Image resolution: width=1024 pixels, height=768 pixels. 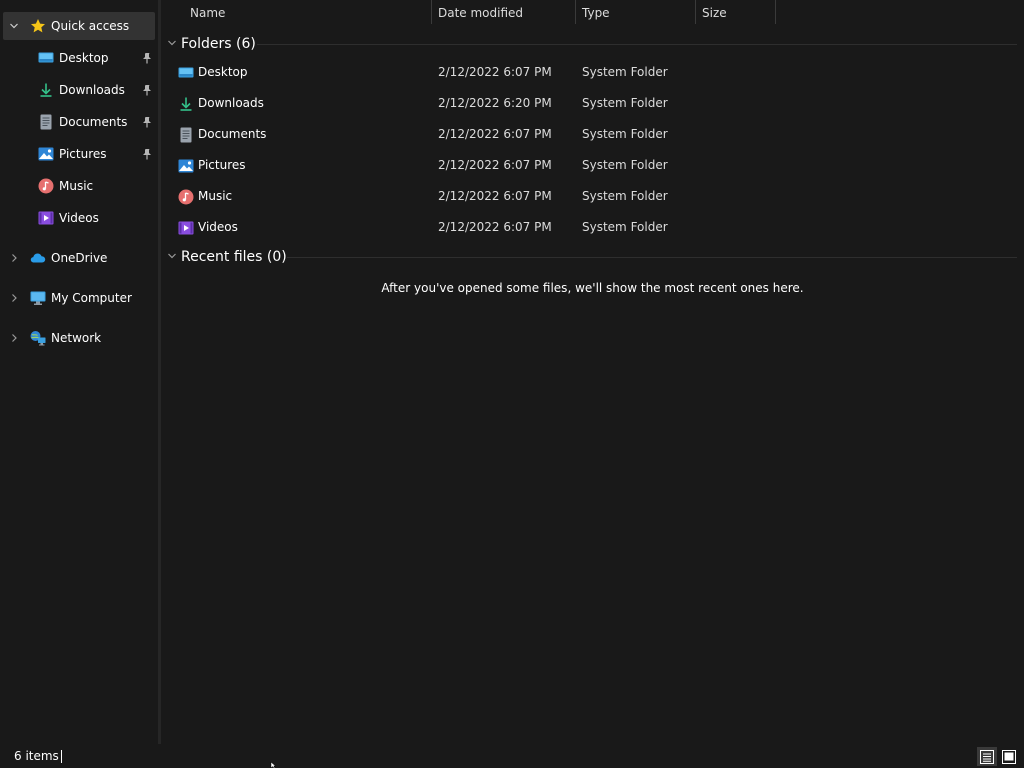 I want to click on star-icon, so click(x=38, y=26).